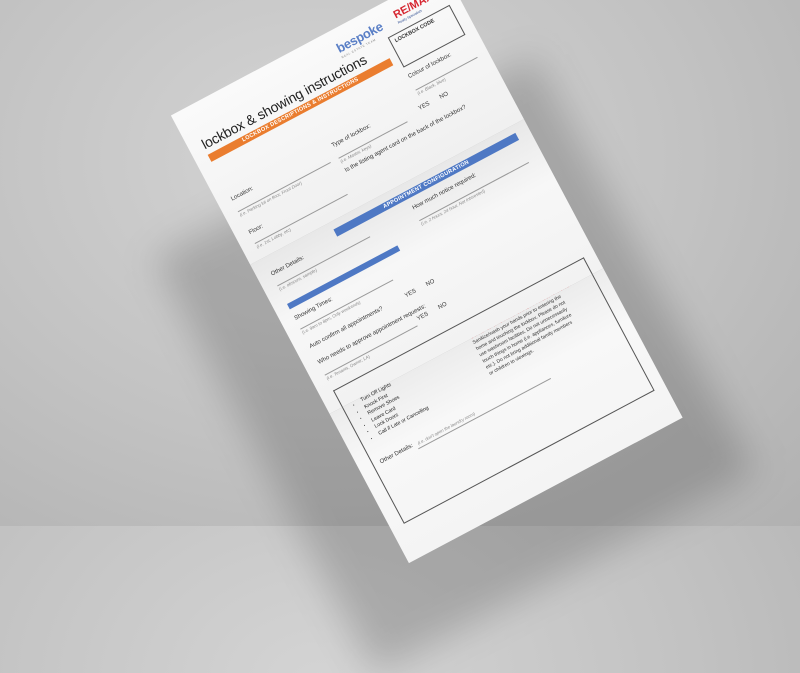 The image size is (800, 673). Describe the element at coordinates (424, 106) in the screenshot. I see `lockbox-yes-option: YES` at that location.